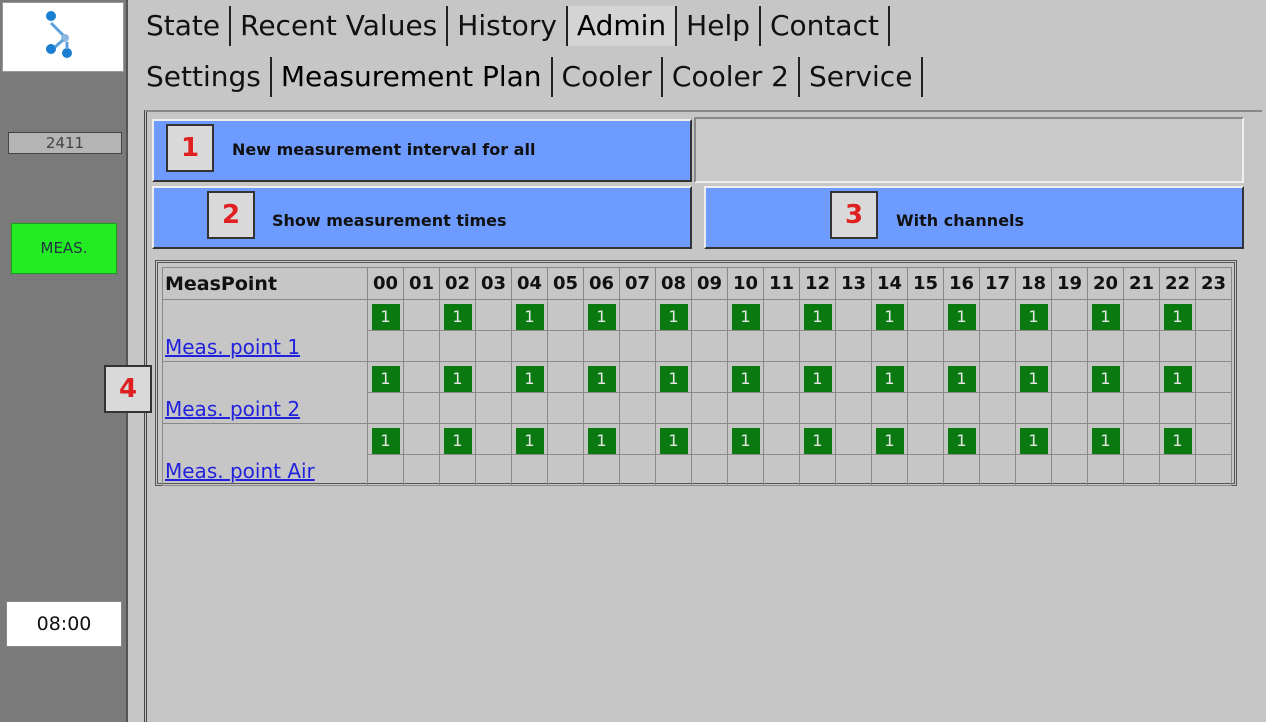 The image size is (1266, 722). What do you see at coordinates (232, 409) in the screenshot?
I see `meas-point-link: Meas. point 2` at bounding box center [232, 409].